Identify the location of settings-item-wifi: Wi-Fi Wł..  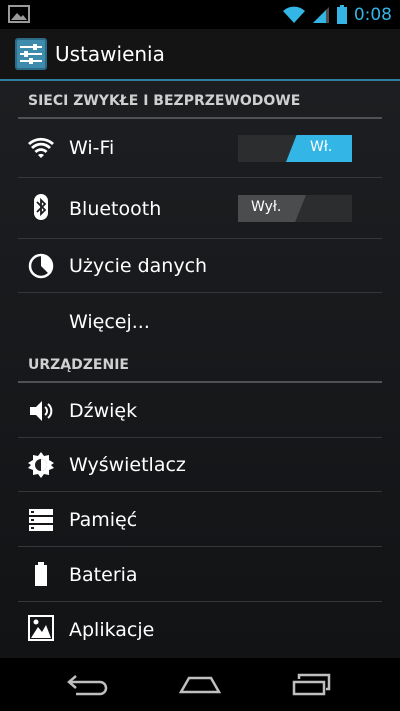
(200, 148).